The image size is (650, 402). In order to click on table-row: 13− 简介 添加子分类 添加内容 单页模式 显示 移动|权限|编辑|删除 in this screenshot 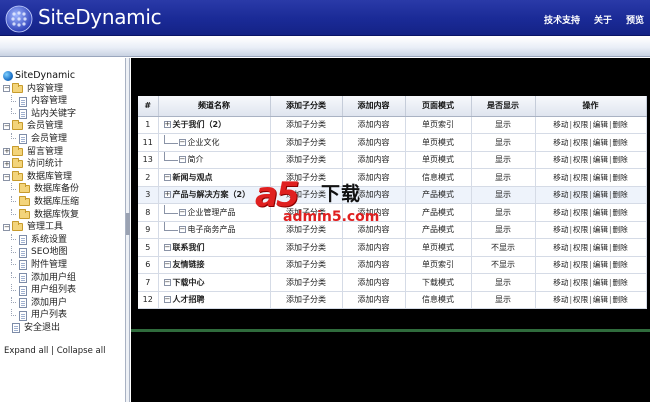, I will do `click(392, 160)`.